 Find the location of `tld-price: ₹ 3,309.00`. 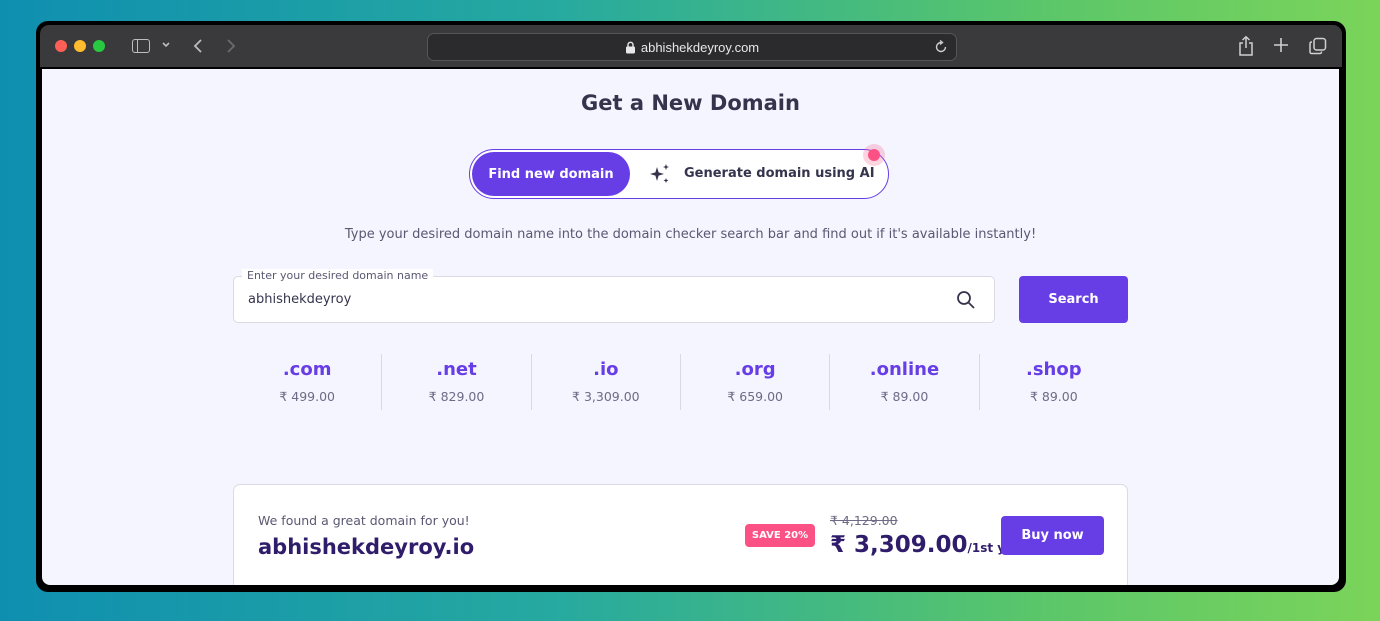

tld-price: ₹ 3,309.00 is located at coordinates (606, 396).